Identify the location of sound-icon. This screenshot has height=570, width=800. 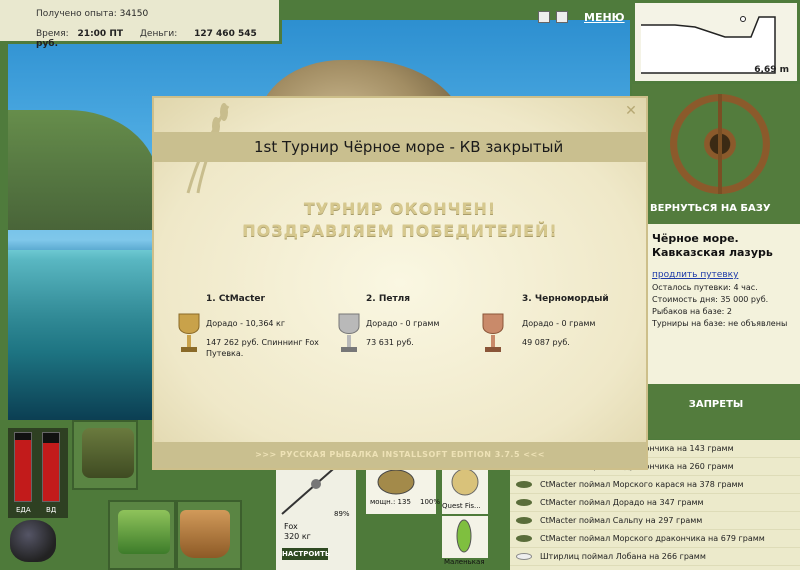
(562, 17).